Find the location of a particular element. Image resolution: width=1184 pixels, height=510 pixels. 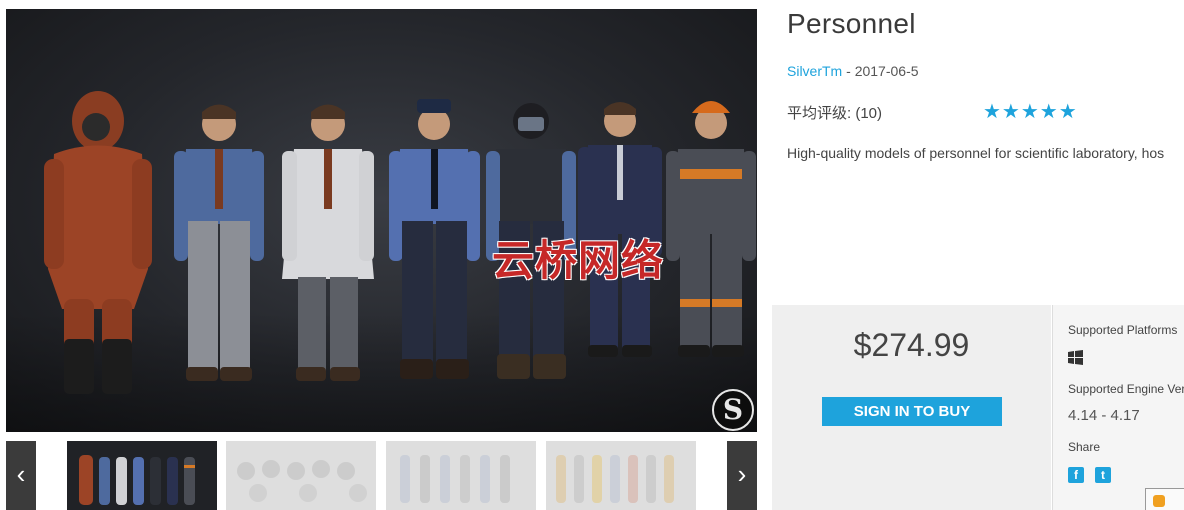

average-rating-label: 平均评级: (10) is located at coordinates (835, 113).